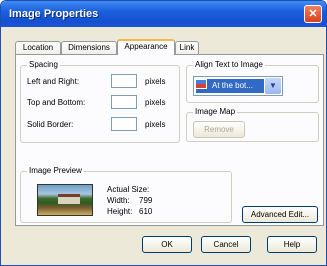  What do you see at coordinates (146, 47) in the screenshot?
I see `tab-appearance: Appearance` at bounding box center [146, 47].